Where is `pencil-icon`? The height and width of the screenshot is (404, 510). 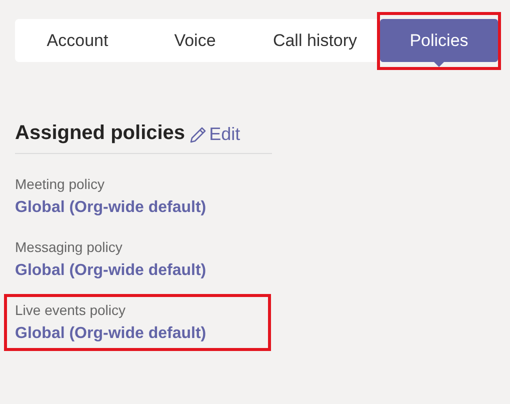
pencil-icon is located at coordinates (198, 135).